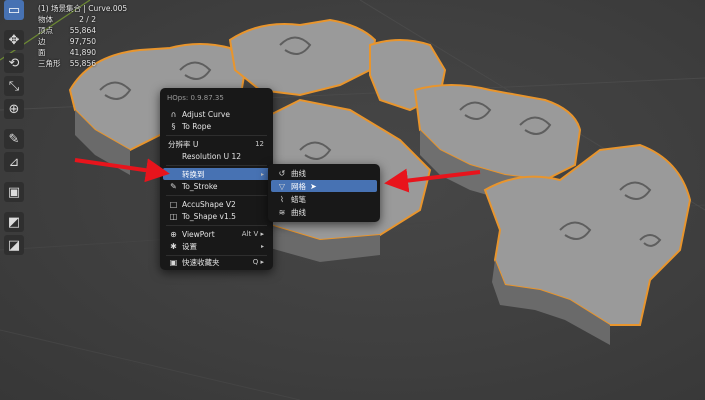  What do you see at coordinates (216, 216) in the screenshot?
I see `to-shape-item: ◫ To_Shape v1.5` at bounding box center [216, 216].